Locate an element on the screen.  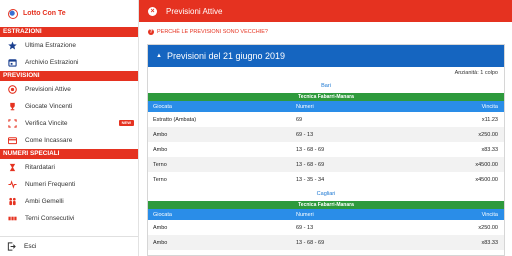
cell-numeri: 69 is located at coordinates (299, 119).